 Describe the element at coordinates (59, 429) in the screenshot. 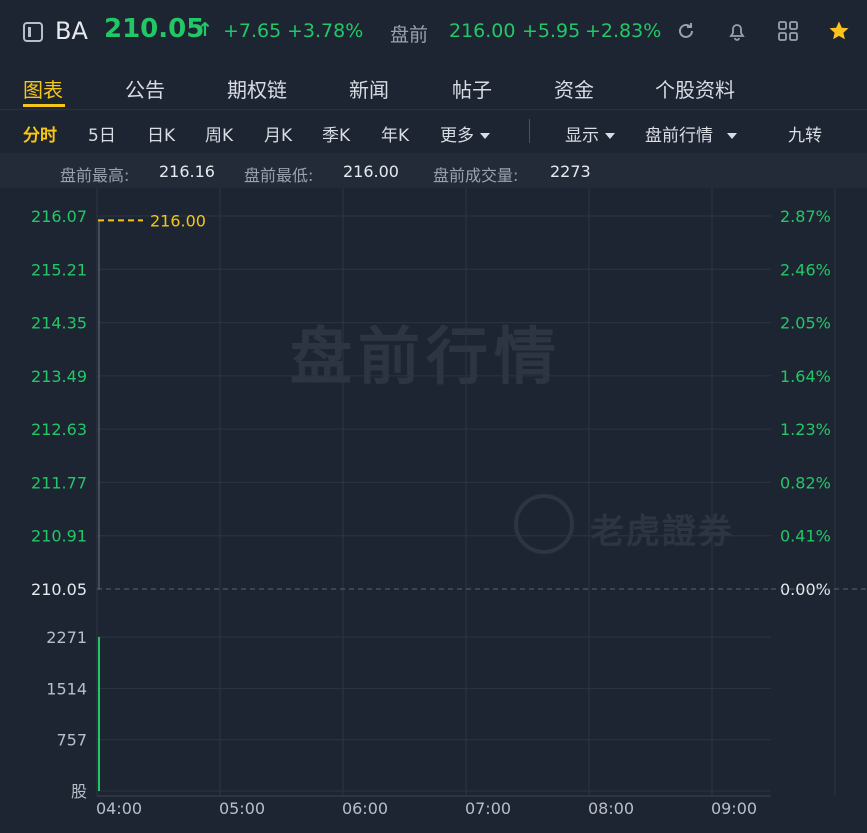

I see `price-tick-label: 212.63` at that location.